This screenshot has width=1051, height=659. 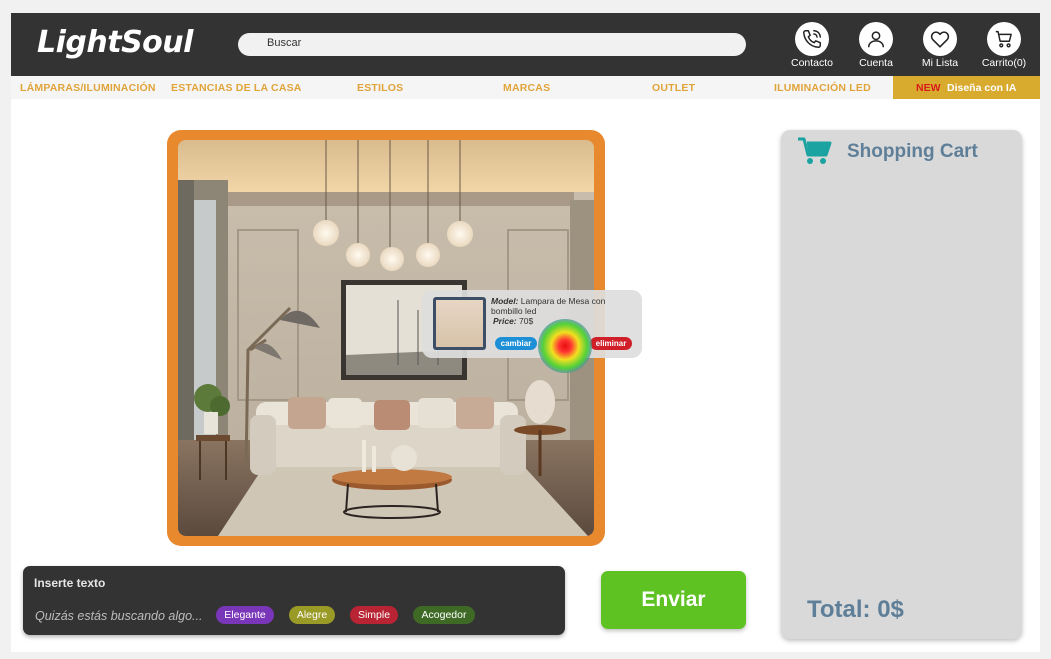 What do you see at coordinates (565, 346) in the screenshot?
I see `click-heatmap-marker` at bounding box center [565, 346].